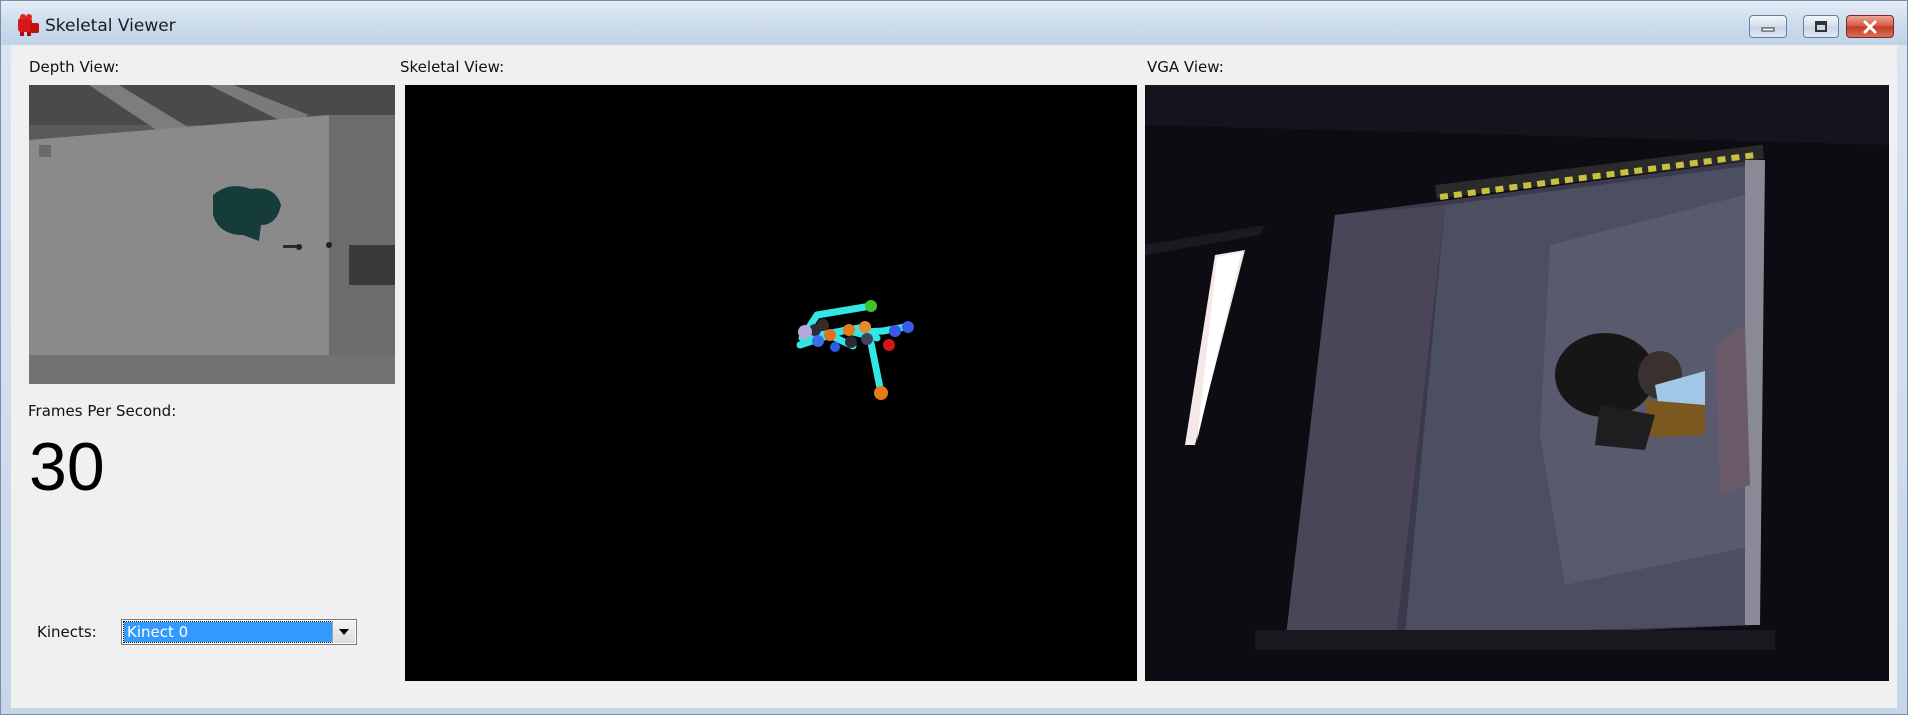 The width and height of the screenshot is (1908, 715). I want to click on skeleton-figure, so click(855, 350).